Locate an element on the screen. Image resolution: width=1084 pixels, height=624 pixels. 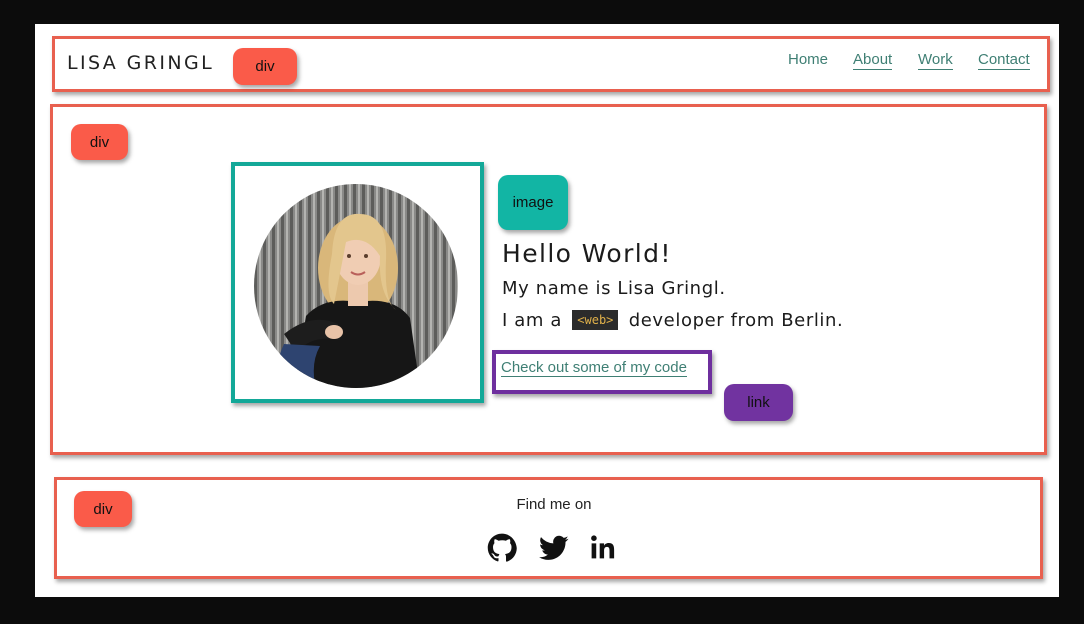
role-prefix: I am a is located at coordinates (532, 320).